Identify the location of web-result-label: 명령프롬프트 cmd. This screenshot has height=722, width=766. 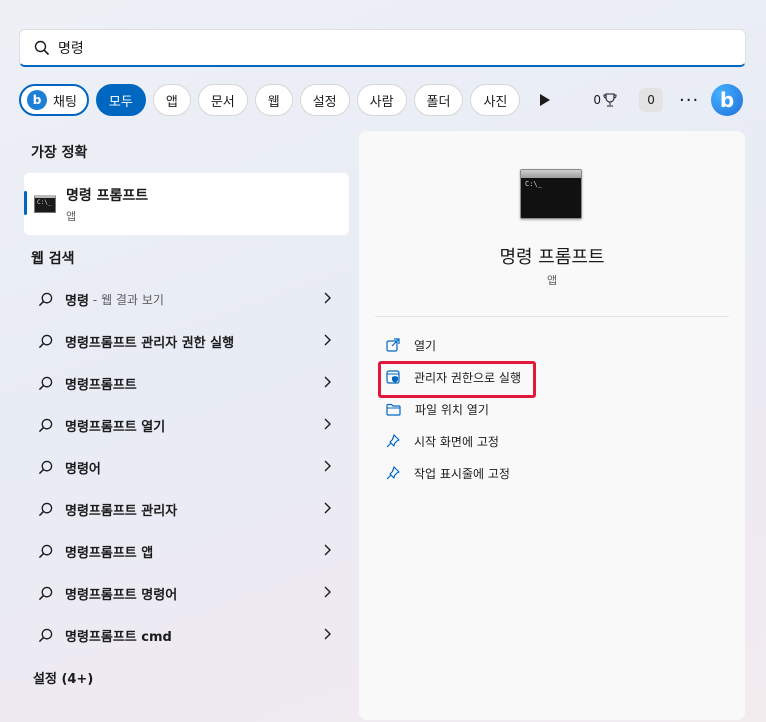
(118, 637).